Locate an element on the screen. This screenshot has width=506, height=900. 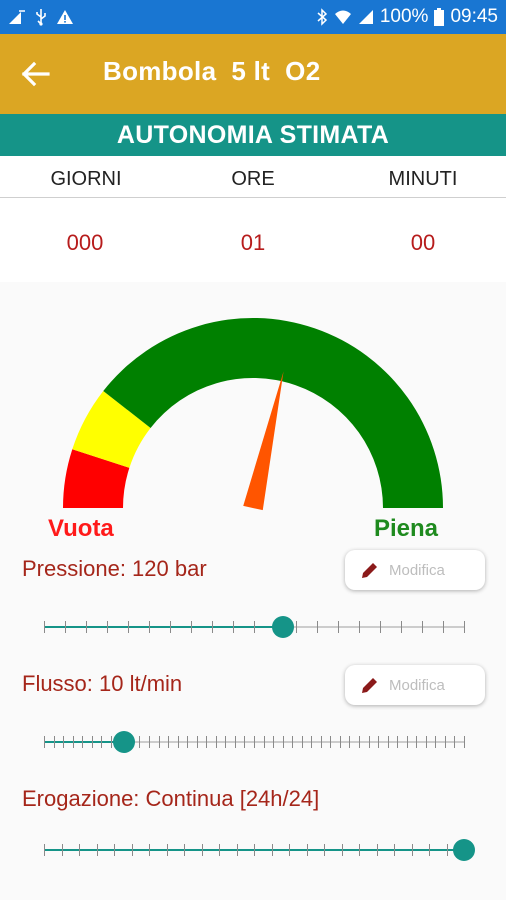
edit-flow-button: Modifica is located at coordinates (415, 685).